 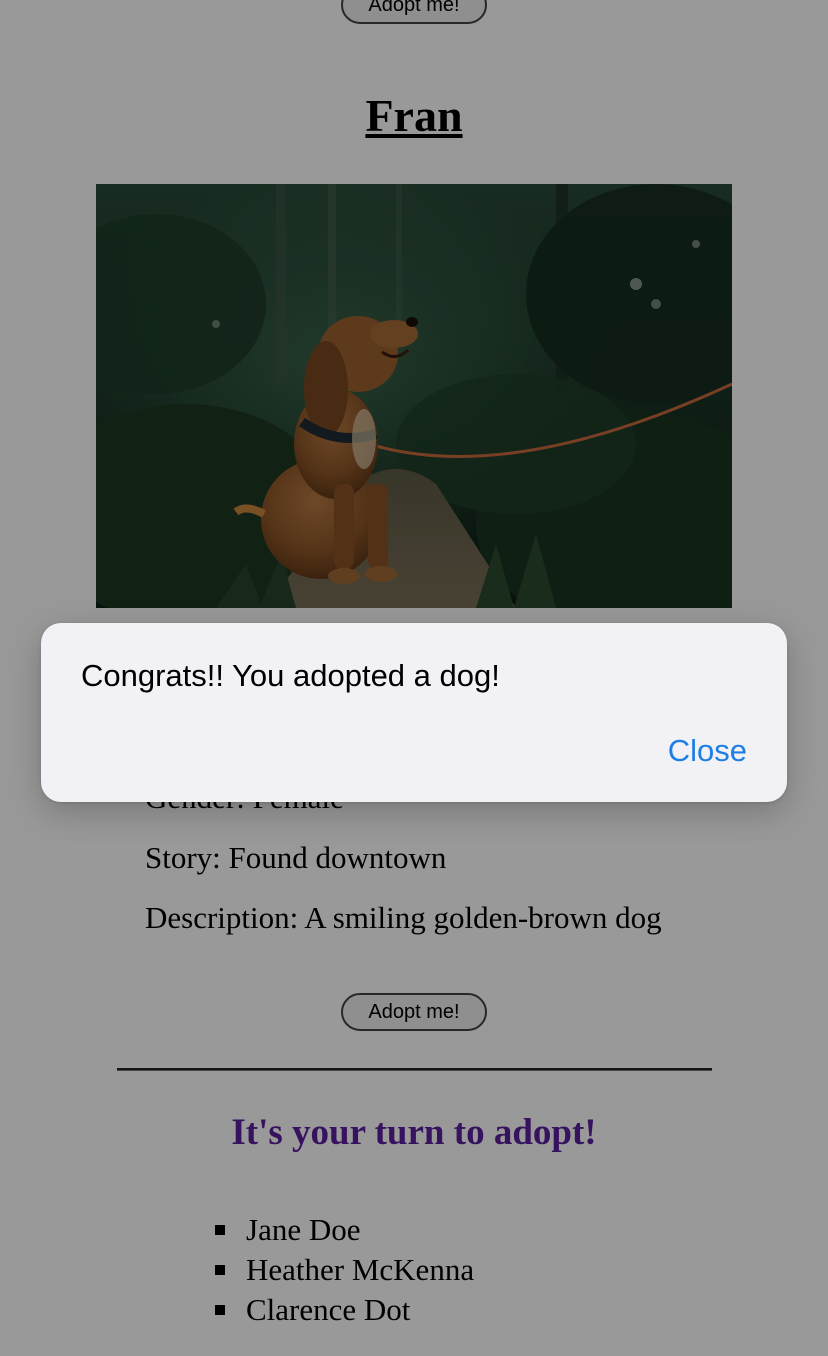 What do you see at coordinates (290, 675) in the screenshot?
I see `alert-message: Congrats!! You adopted a dog!` at bounding box center [290, 675].